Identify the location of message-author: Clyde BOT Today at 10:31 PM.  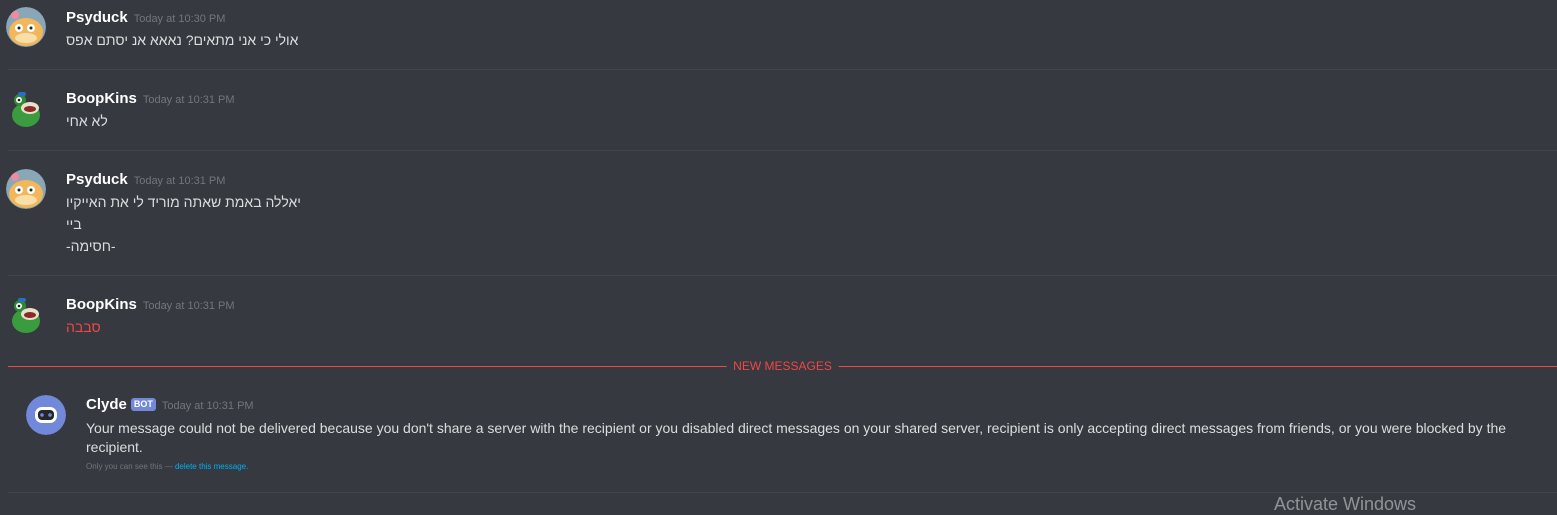
(170, 404).